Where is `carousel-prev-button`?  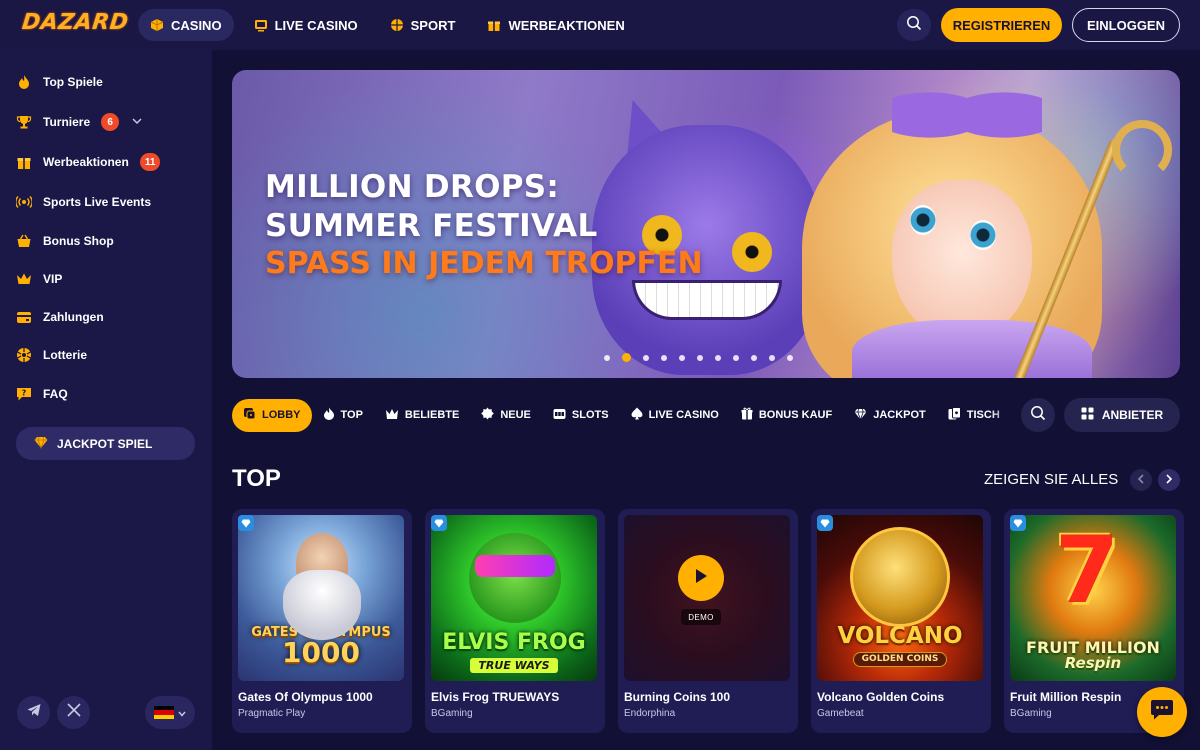
carousel-prev-button is located at coordinates (1141, 480).